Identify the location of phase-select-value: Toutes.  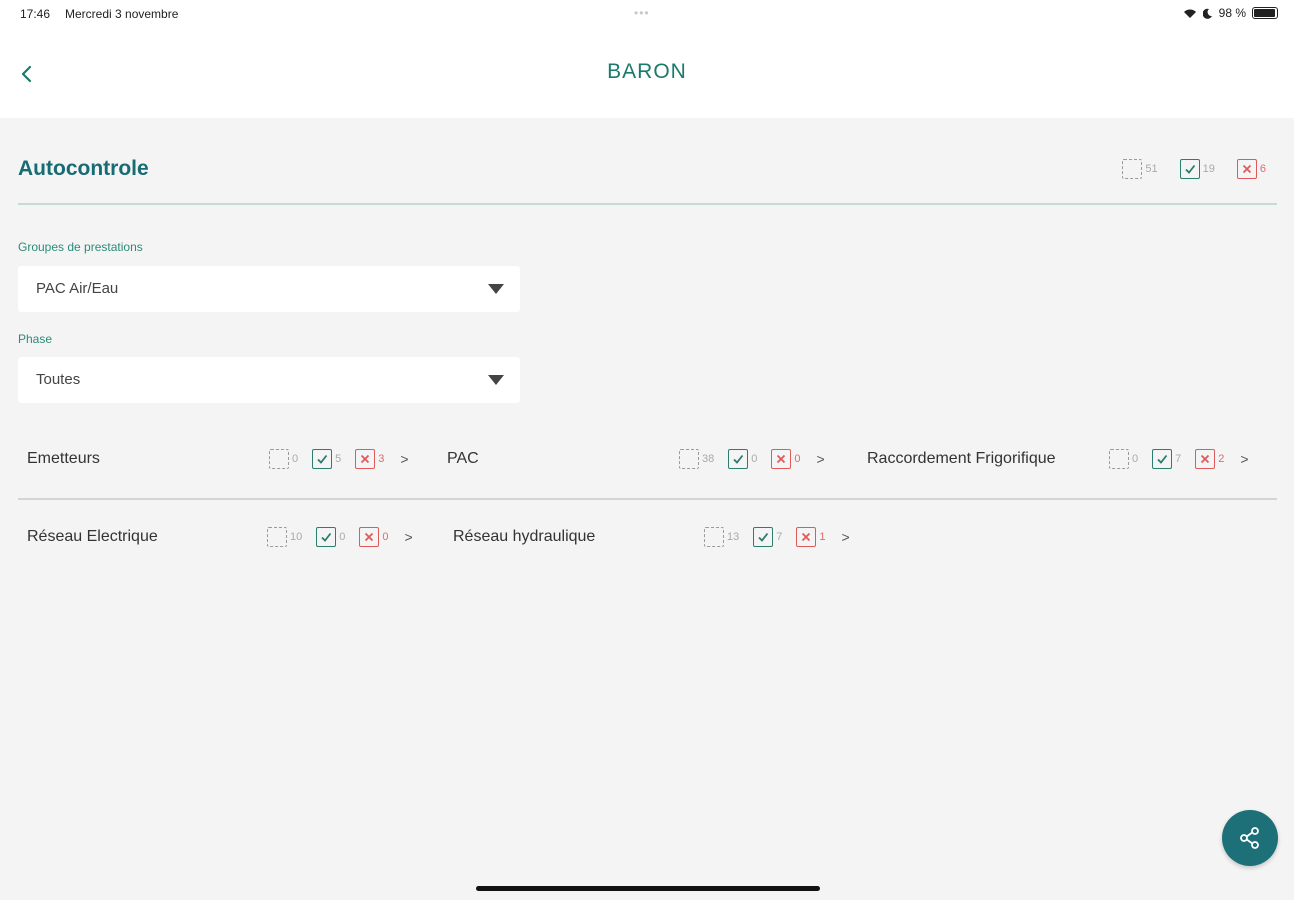
(58, 379).